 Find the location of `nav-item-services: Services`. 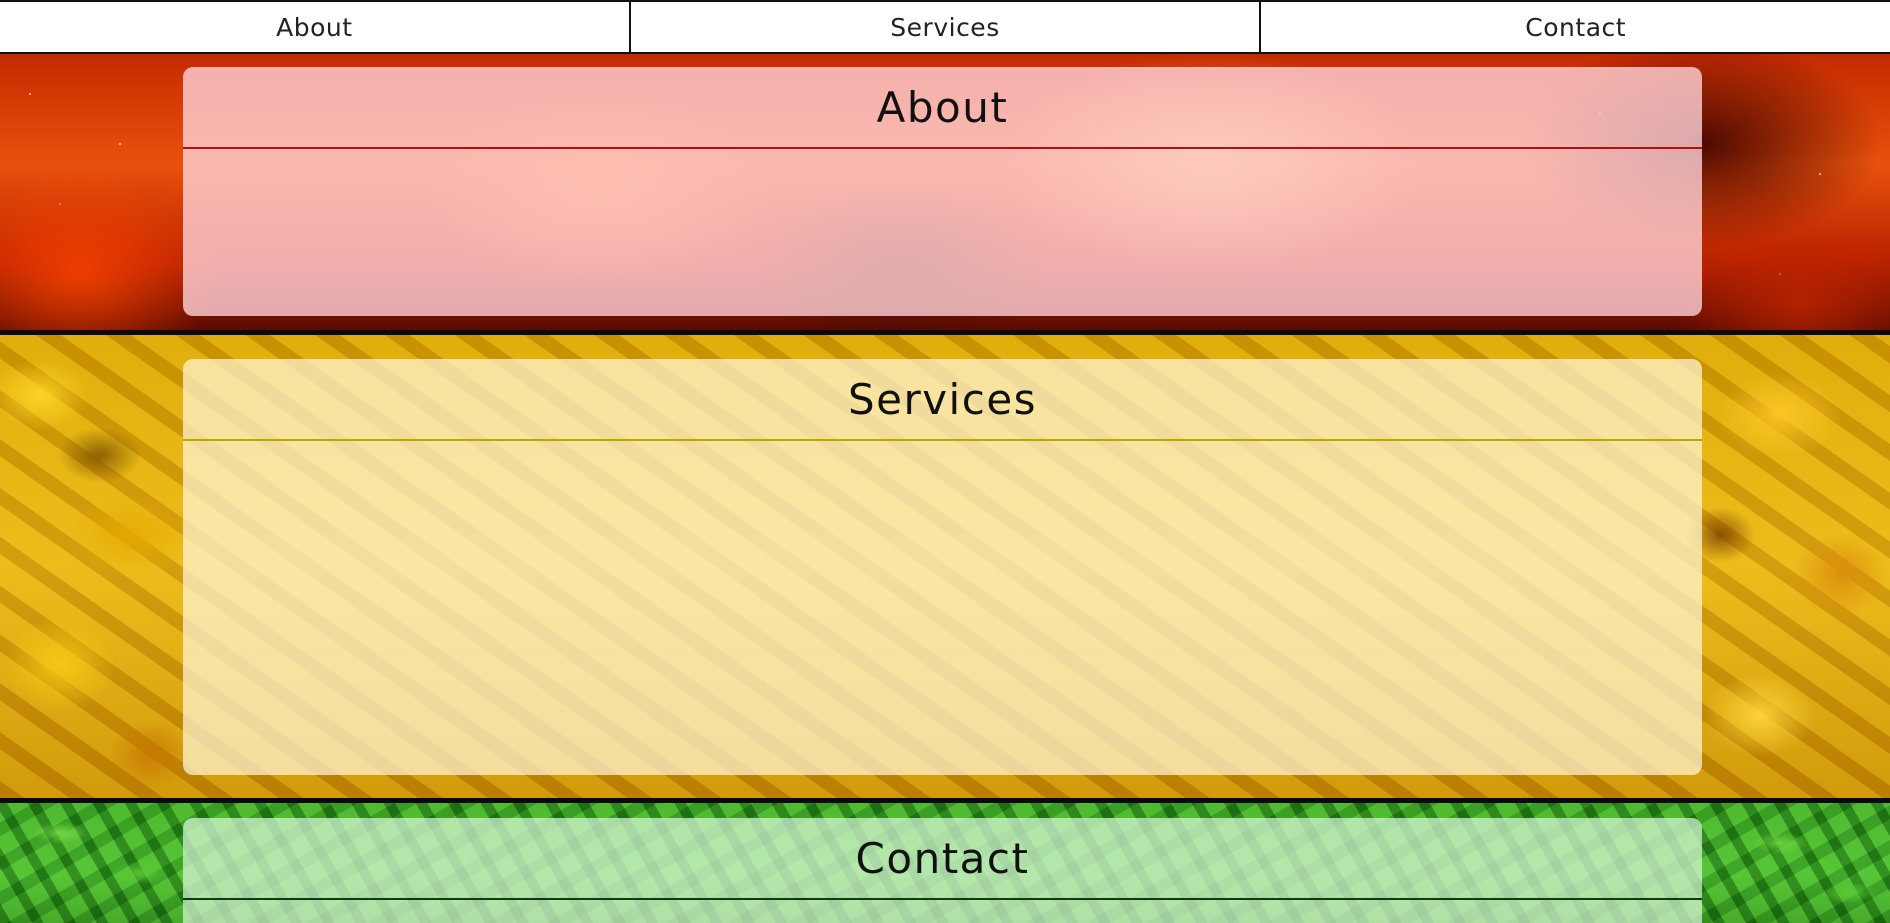

nav-item-services: Services is located at coordinates (946, 27).